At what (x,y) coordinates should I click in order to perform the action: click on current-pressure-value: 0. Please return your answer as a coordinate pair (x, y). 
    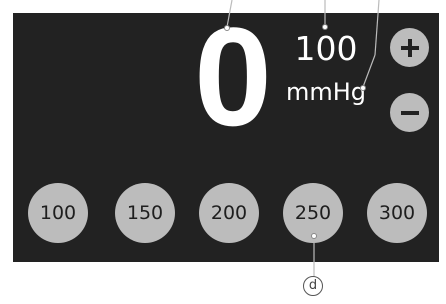
    Looking at the image, I should click on (233, 77).